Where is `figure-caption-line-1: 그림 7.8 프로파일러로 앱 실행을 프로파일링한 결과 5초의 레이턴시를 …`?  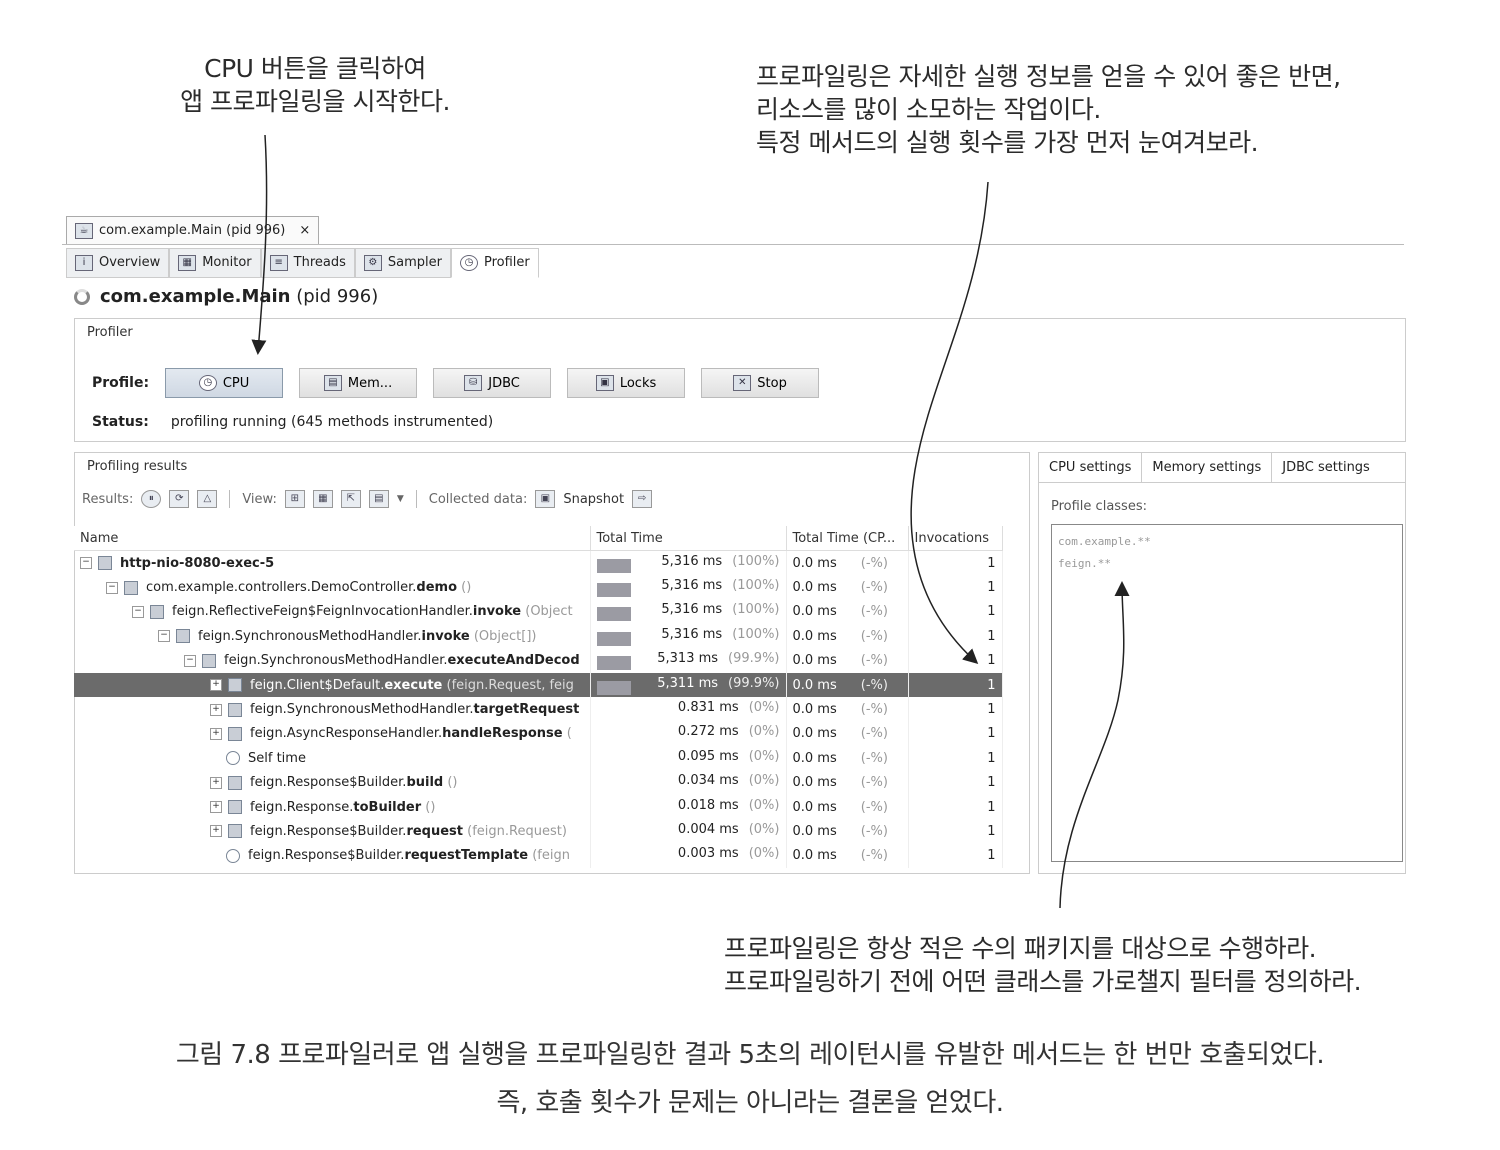 figure-caption-line-1: 그림 7.8 프로파일러로 앱 실행을 프로파일링한 결과 5초의 레이턴시를 … is located at coordinates (750, 1055).